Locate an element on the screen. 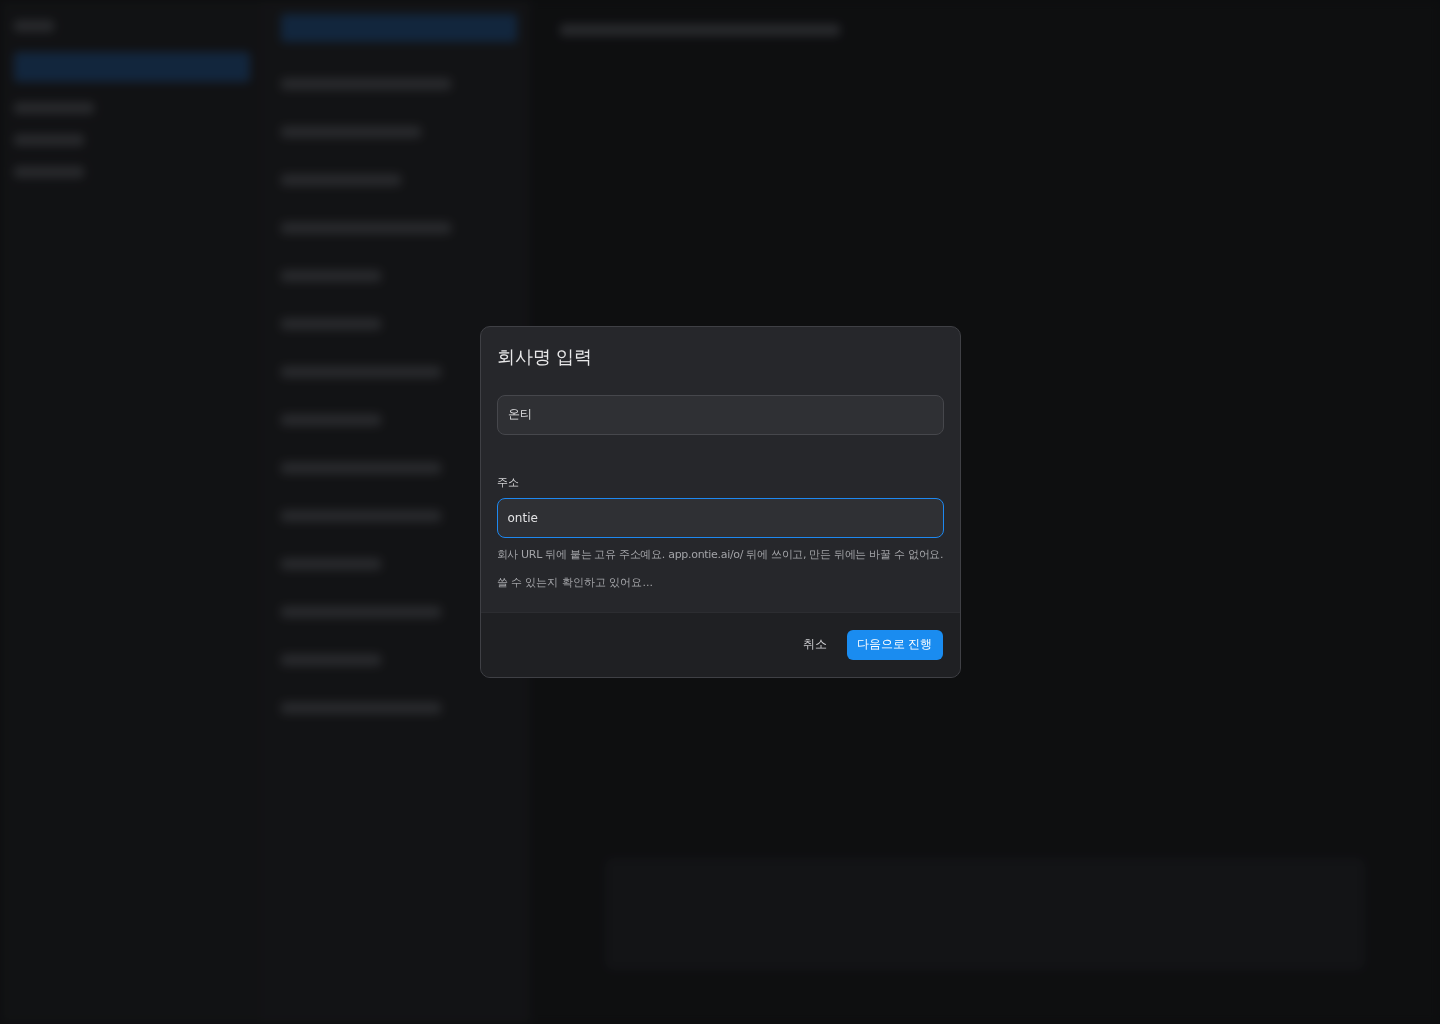  address-field: ontie is located at coordinates (720, 517).